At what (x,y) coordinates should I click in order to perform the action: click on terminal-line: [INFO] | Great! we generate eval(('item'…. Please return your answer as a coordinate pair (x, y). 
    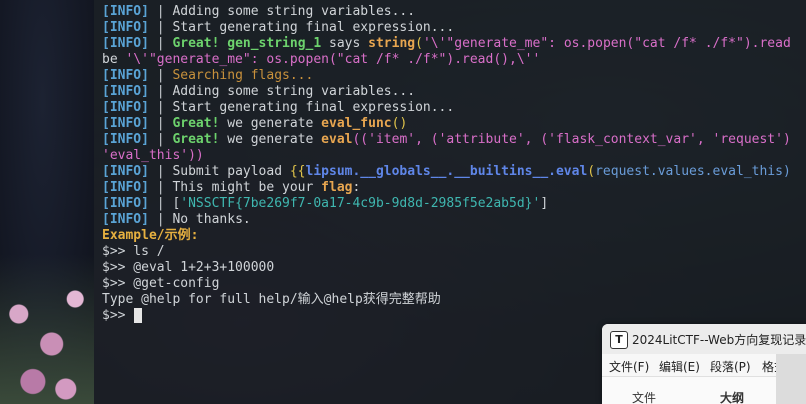
    Looking at the image, I should click on (446, 139).